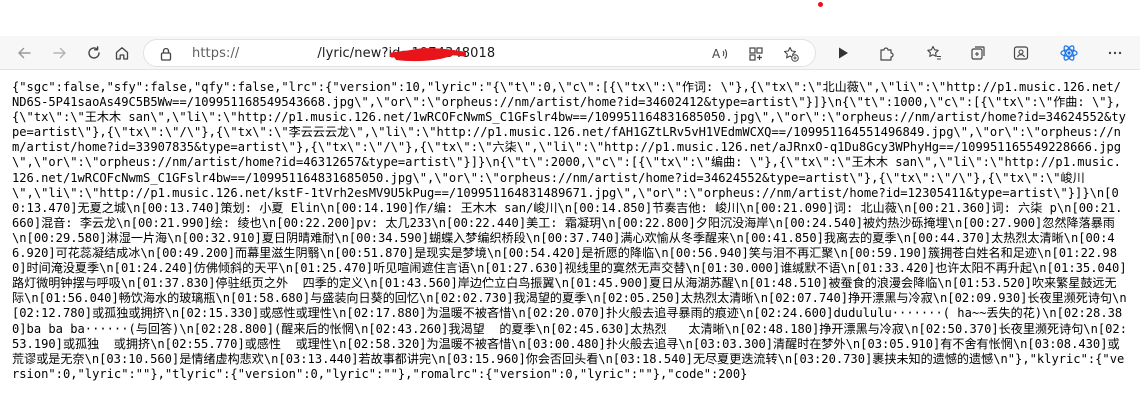 The height and width of the screenshot is (418, 1140). Describe the element at coordinates (1115, 53) in the screenshot. I see `more-icon` at that location.